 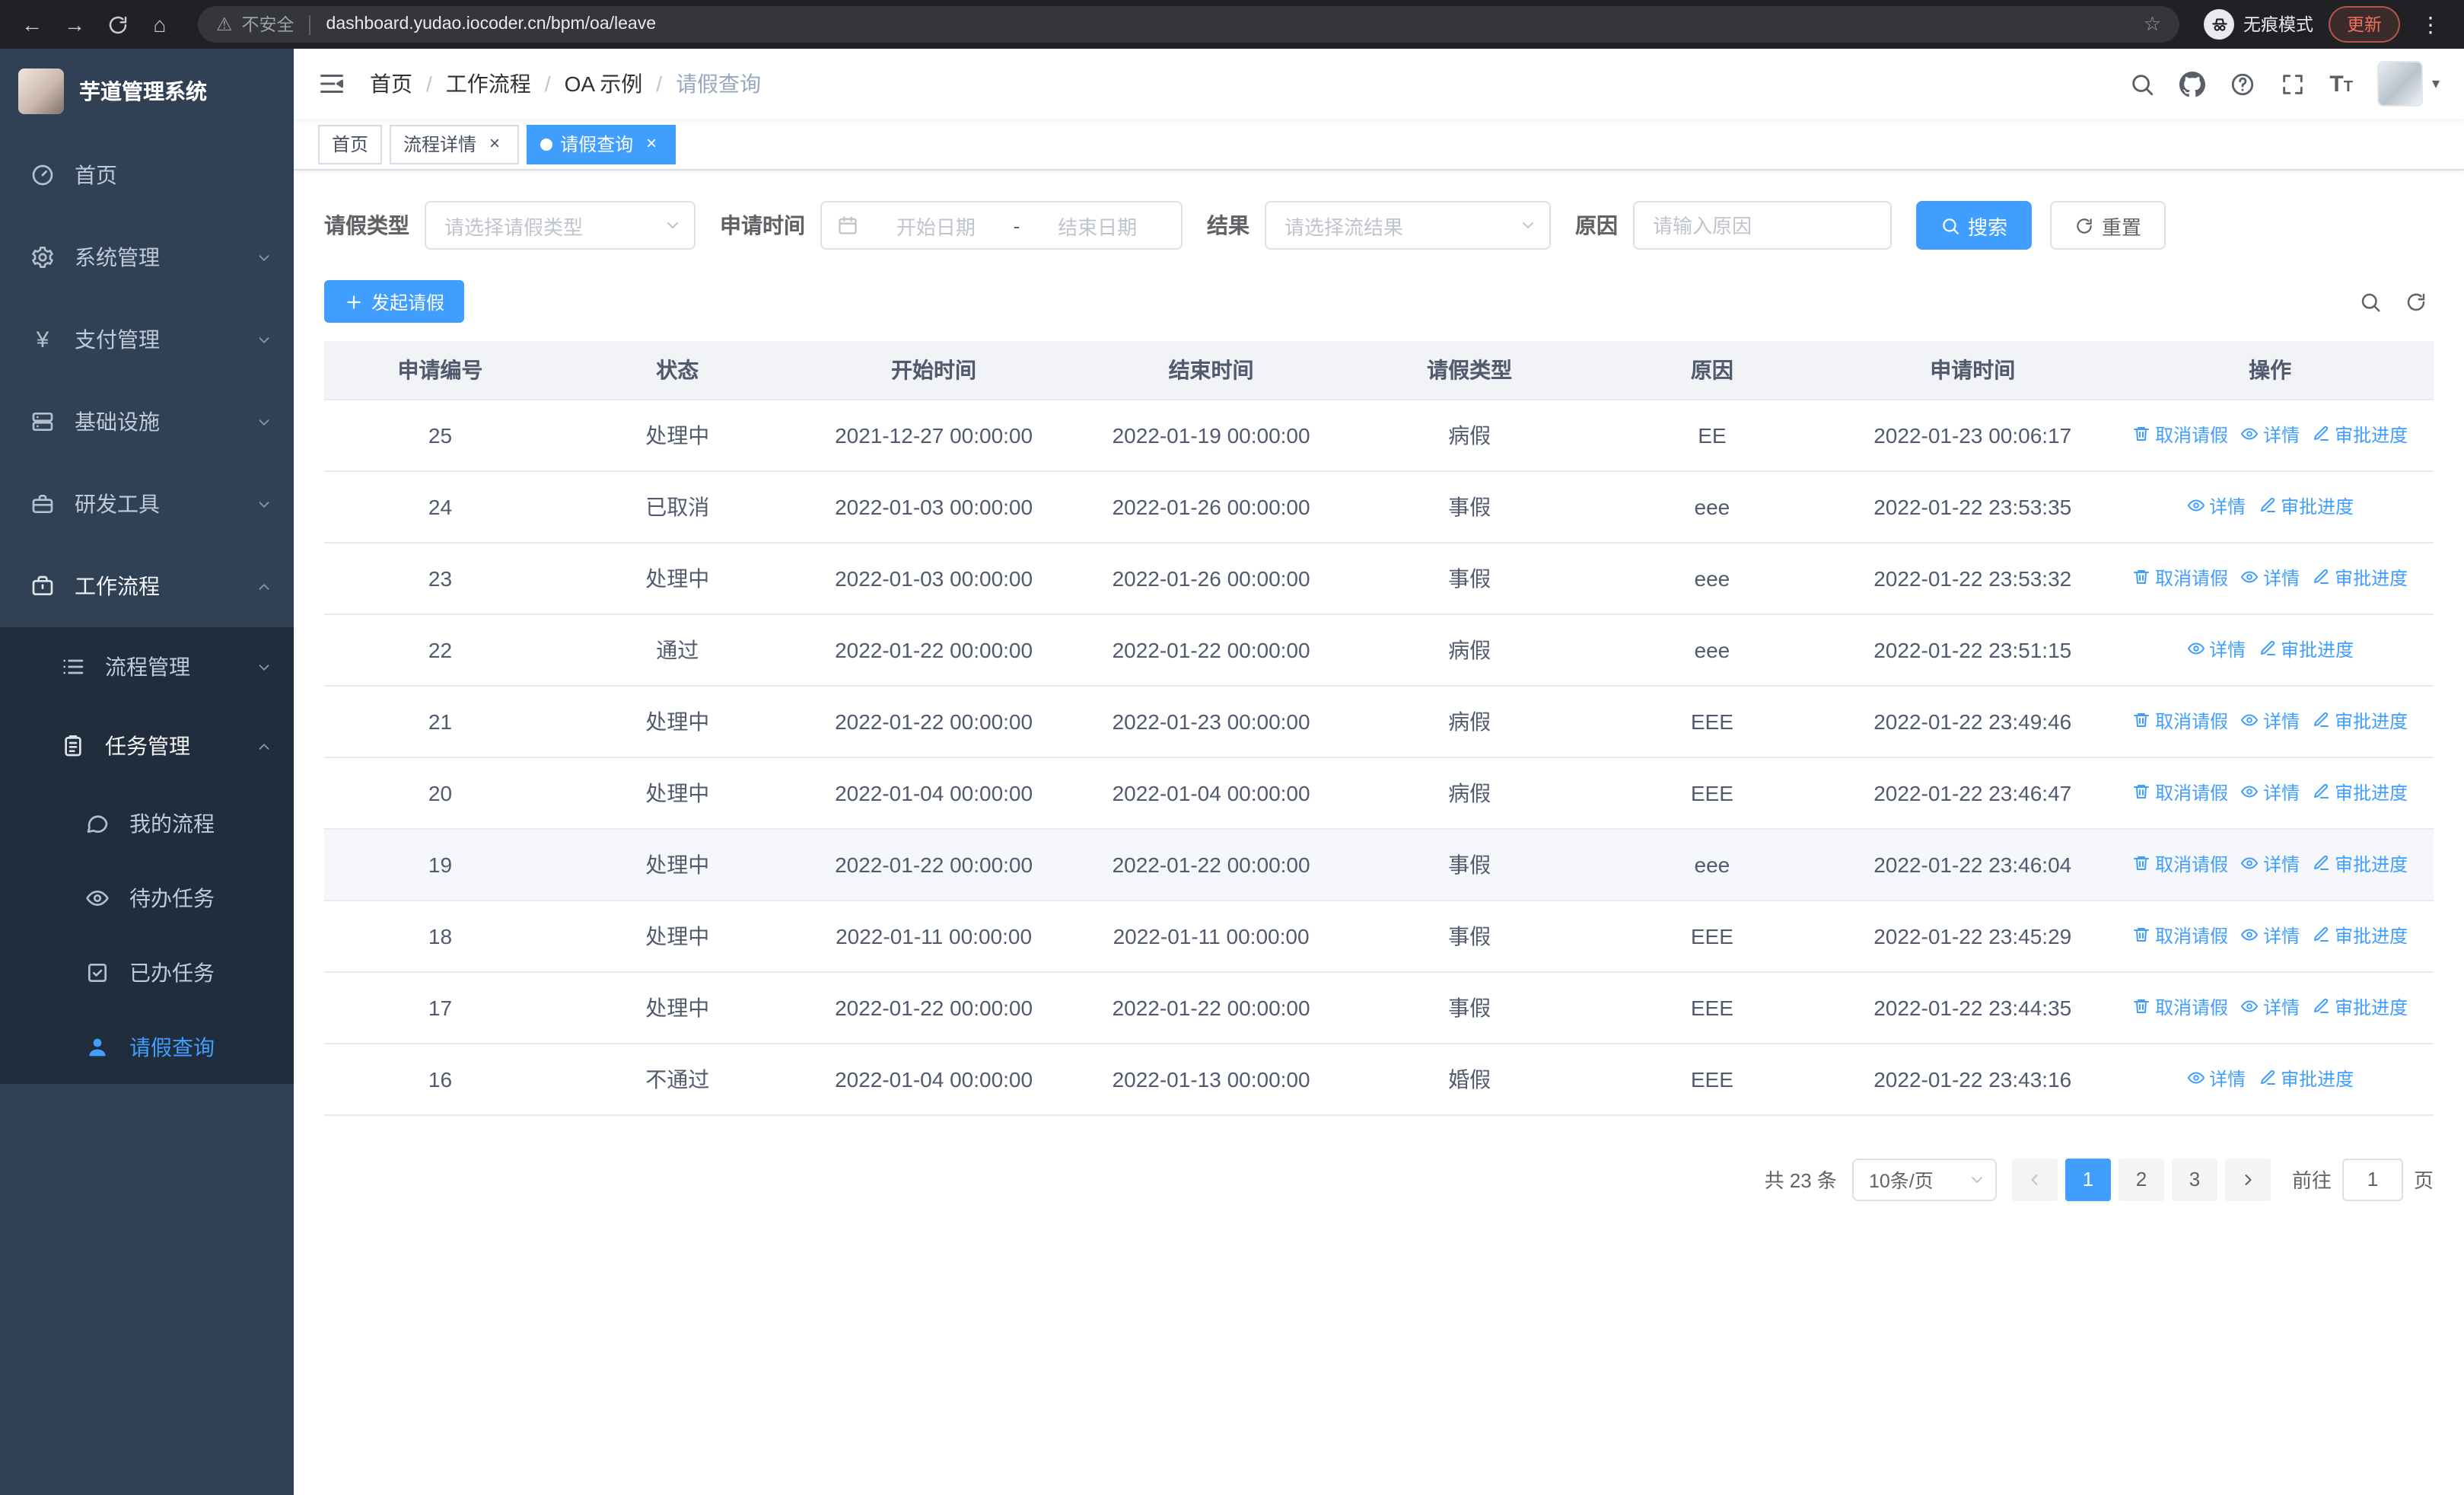 What do you see at coordinates (2242, 84) in the screenshot?
I see `help-icon` at bounding box center [2242, 84].